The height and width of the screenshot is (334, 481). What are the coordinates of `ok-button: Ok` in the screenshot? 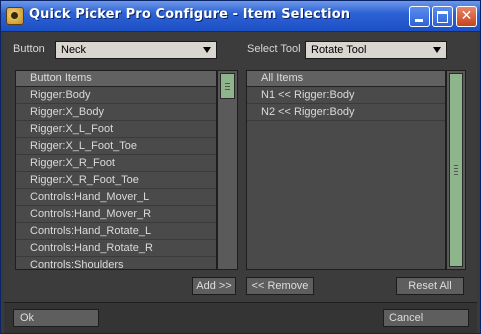 It's located at (56, 318).